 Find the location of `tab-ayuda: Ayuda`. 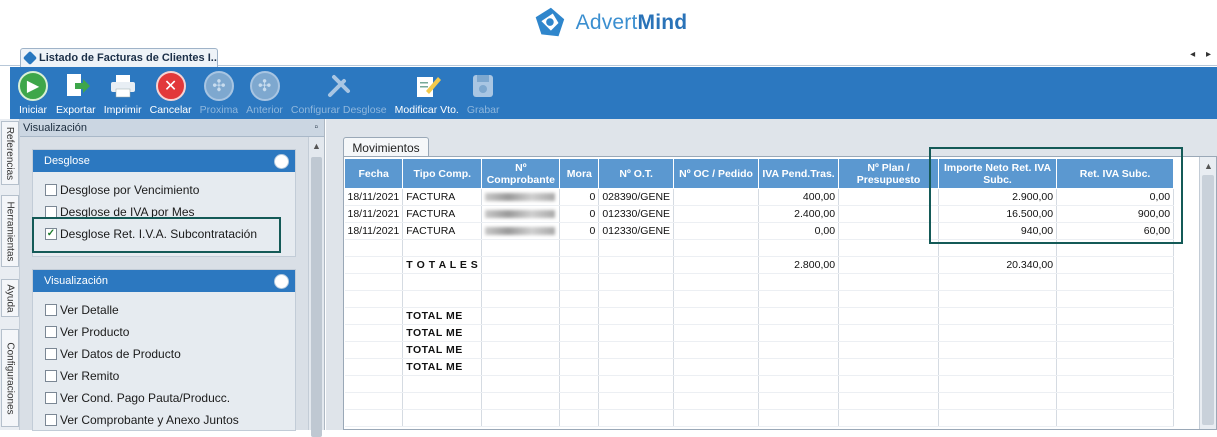

tab-ayuda: Ayuda is located at coordinates (10, 298).